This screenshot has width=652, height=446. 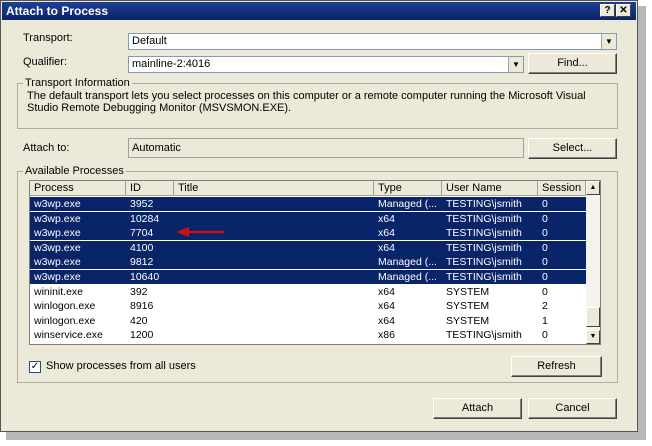 What do you see at coordinates (74, 171) in the screenshot?
I see `available-processes-title: Available Processes` at bounding box center [74, 171].